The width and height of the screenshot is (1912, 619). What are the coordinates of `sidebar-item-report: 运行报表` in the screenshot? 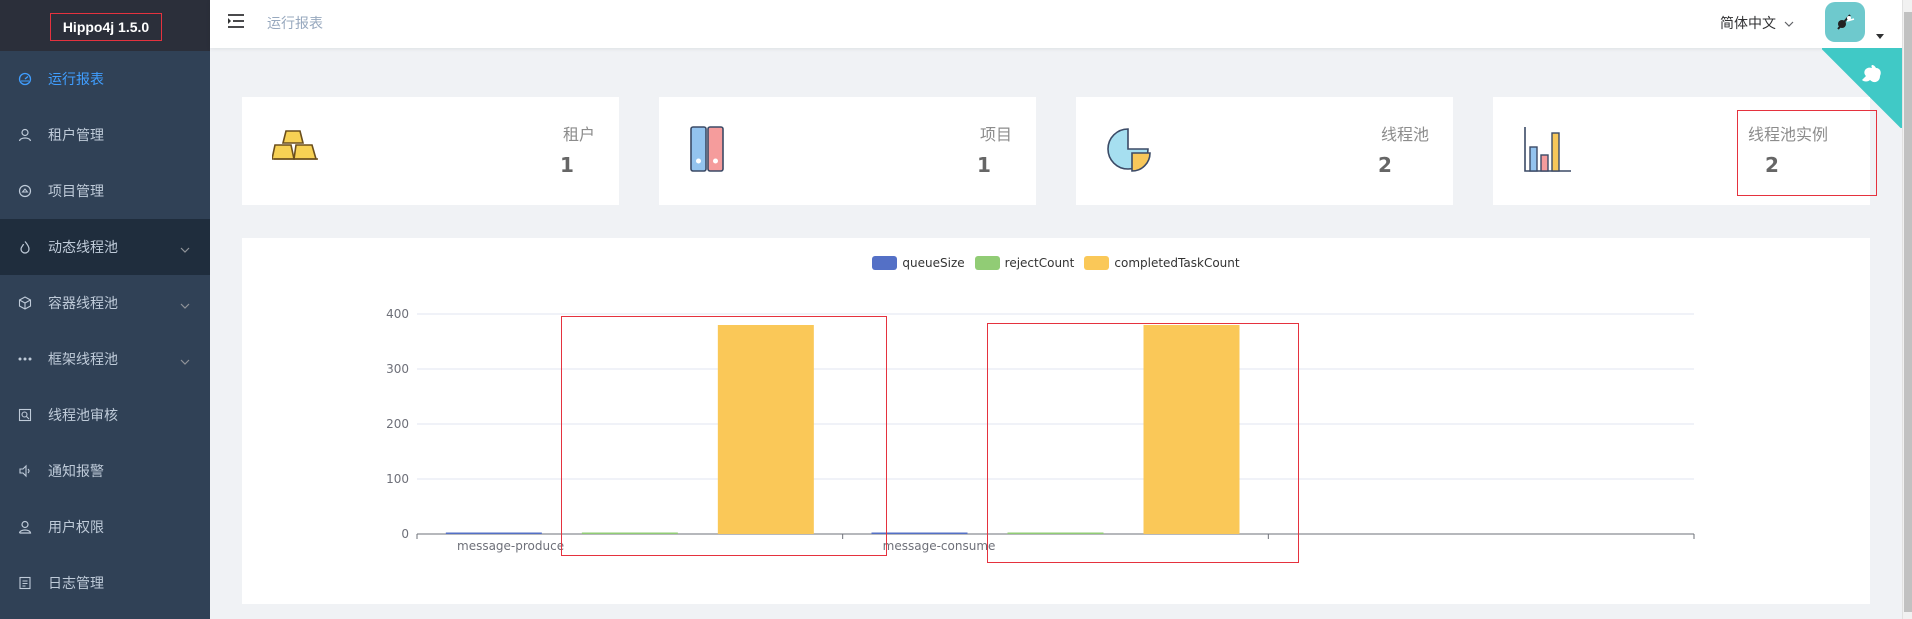 It's located at (105, 79).